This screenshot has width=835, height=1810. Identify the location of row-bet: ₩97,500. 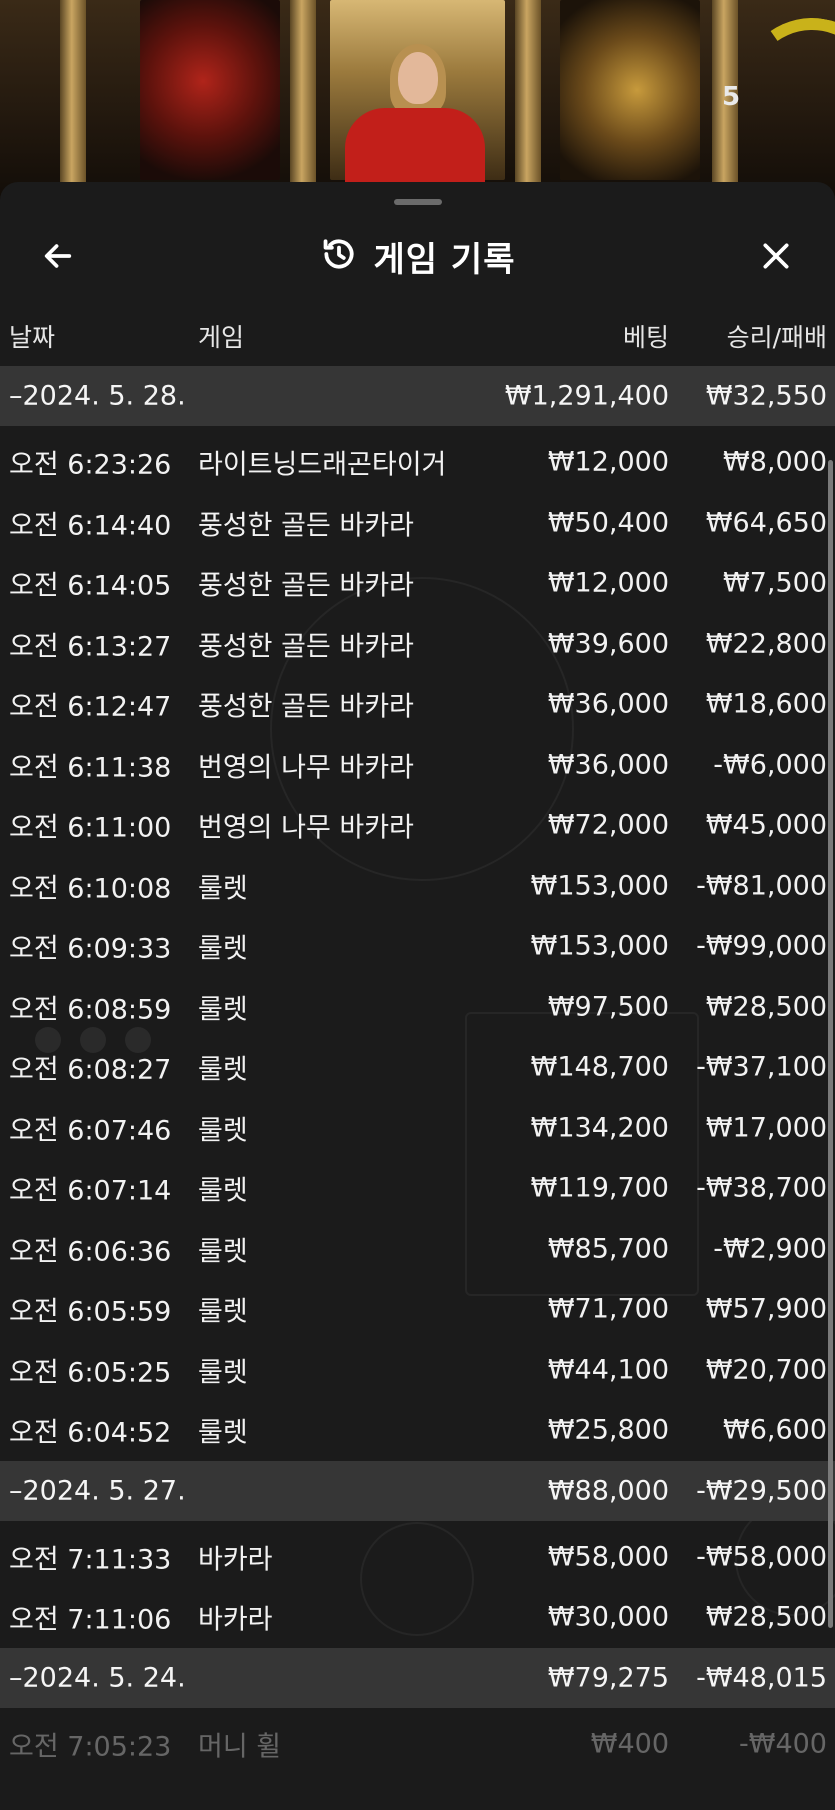
(608, 1007).